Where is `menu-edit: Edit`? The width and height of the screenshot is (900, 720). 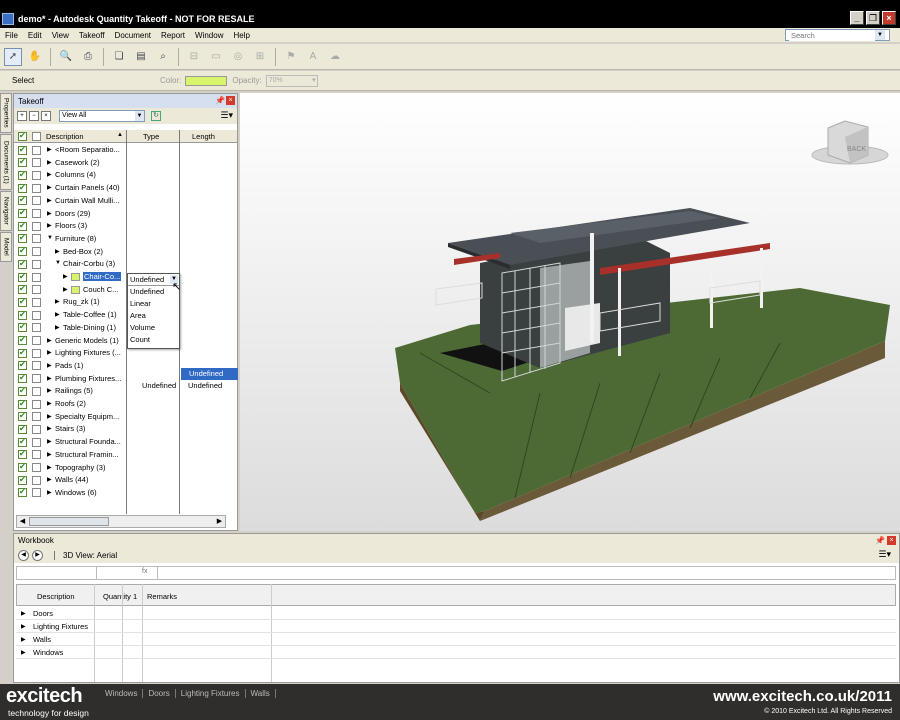 menu-edit: Edit is located at coordinates (35, 35).